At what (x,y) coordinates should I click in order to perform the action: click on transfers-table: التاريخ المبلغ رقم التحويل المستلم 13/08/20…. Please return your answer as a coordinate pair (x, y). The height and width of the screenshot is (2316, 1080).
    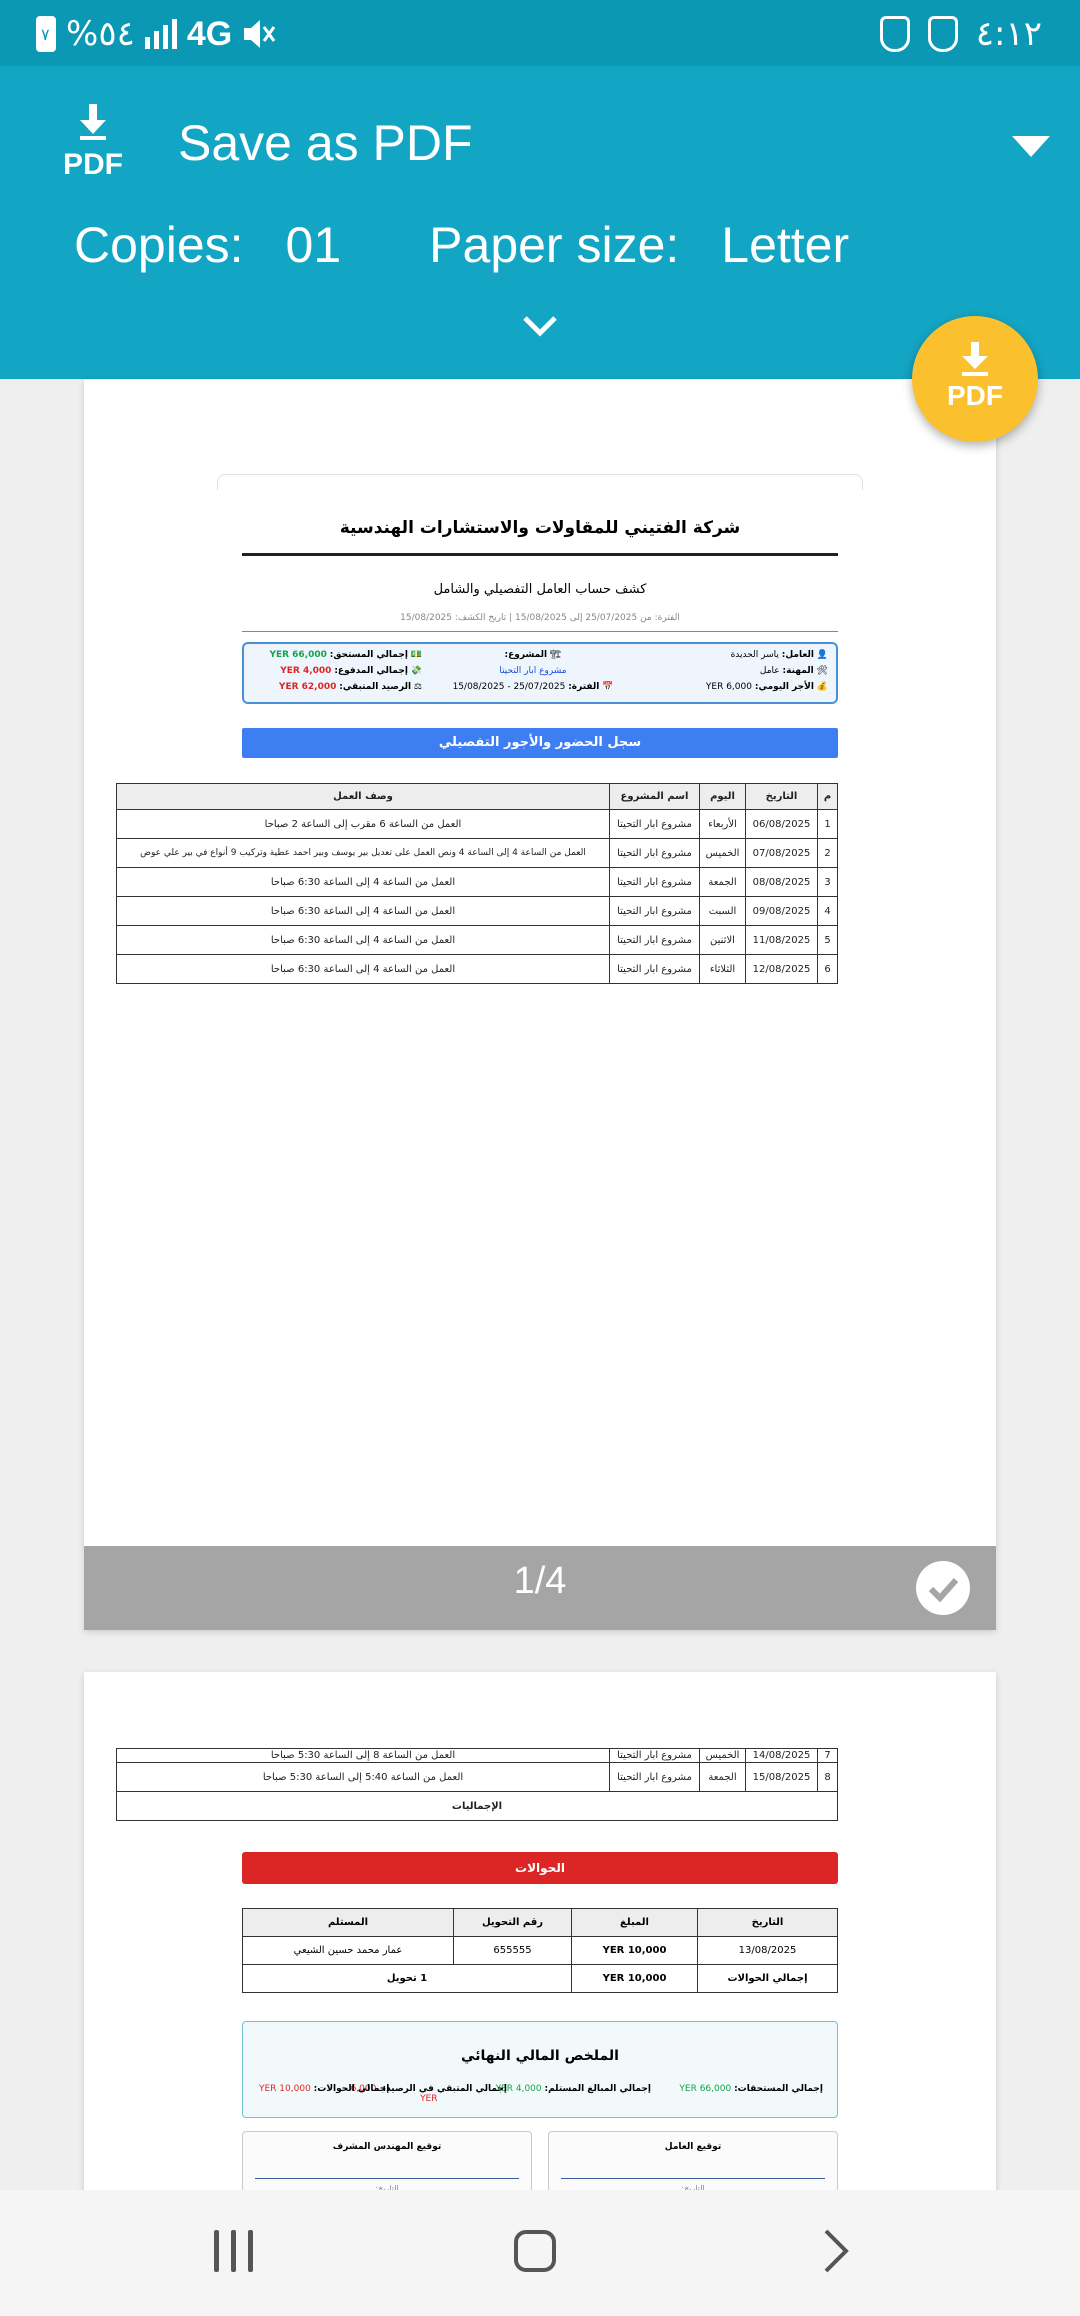
    Looking at the image, I should click on (540, 1950).